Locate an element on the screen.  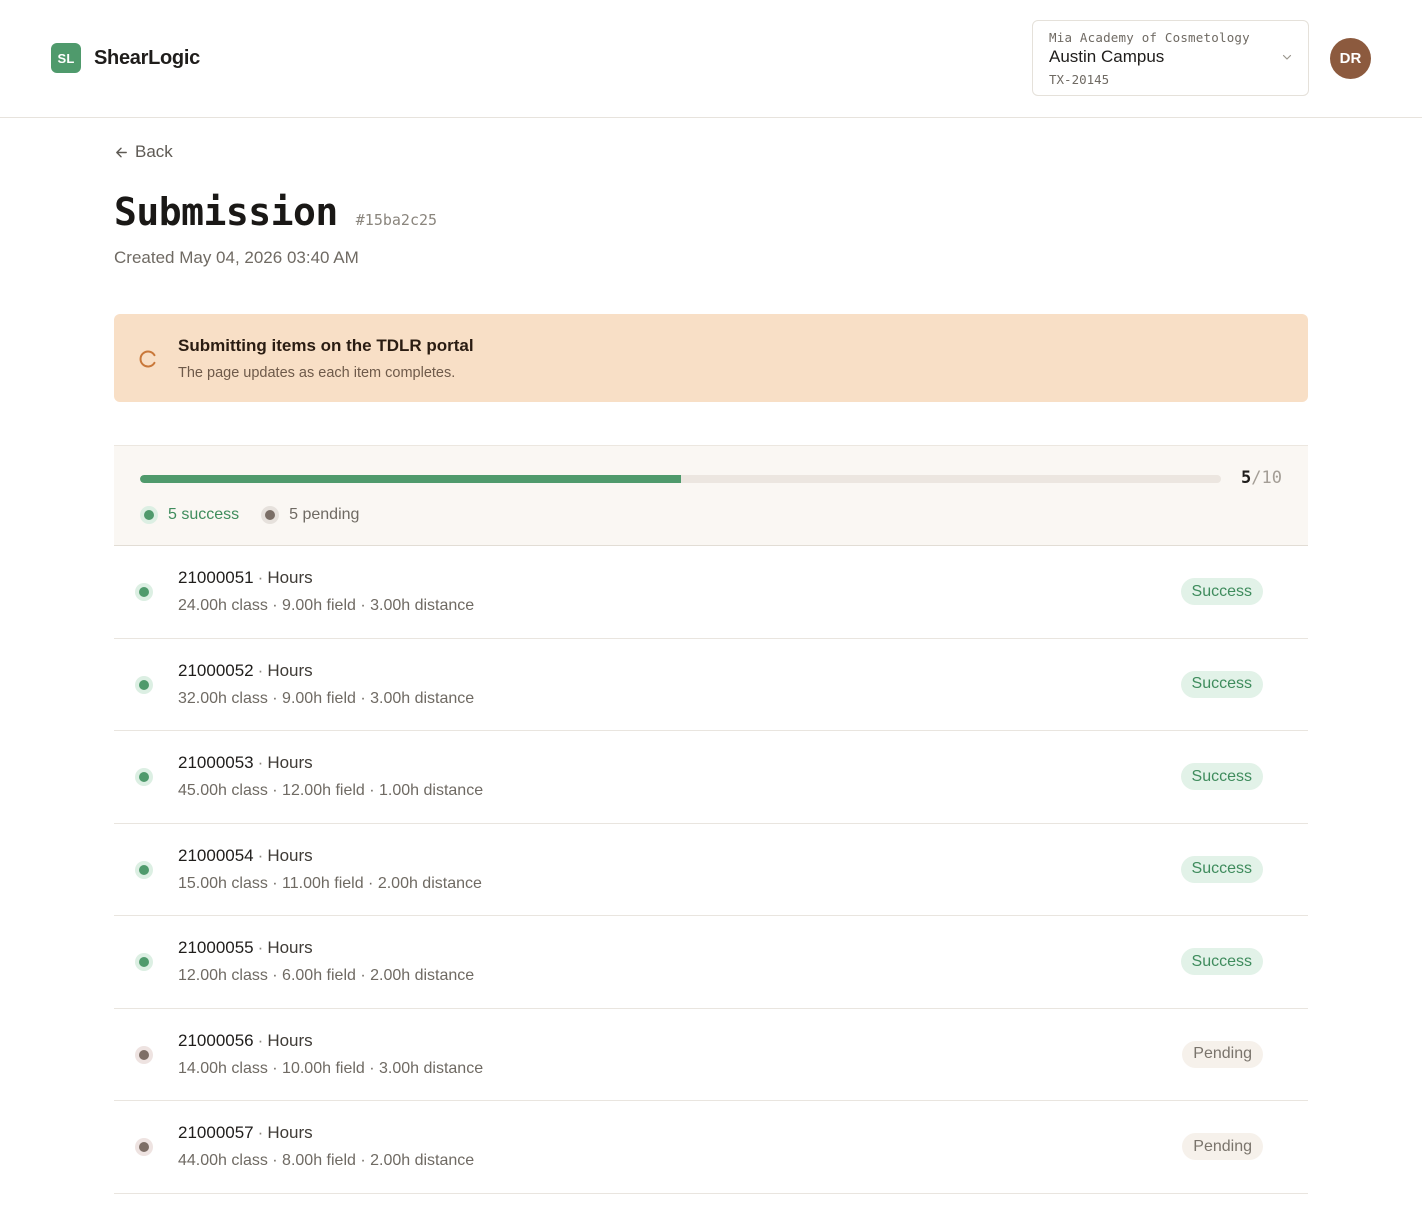
item-id: 21000052 is located at coordinates (216, 670).